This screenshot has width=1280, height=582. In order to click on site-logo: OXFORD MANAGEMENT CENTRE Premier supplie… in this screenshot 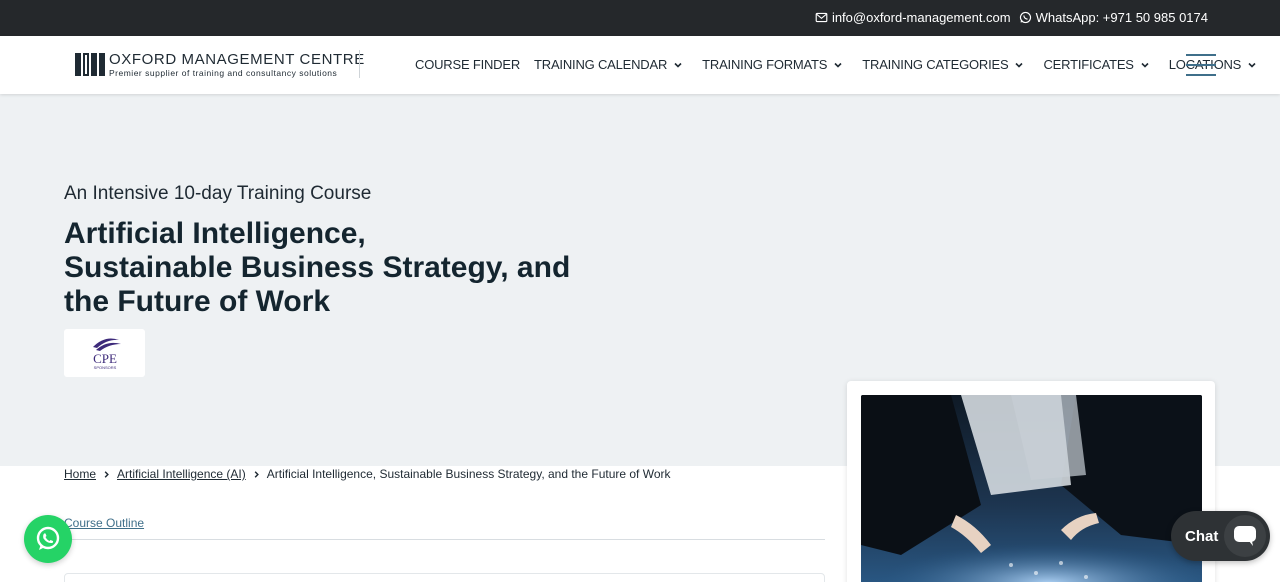, I will do `click(220, 65)`.